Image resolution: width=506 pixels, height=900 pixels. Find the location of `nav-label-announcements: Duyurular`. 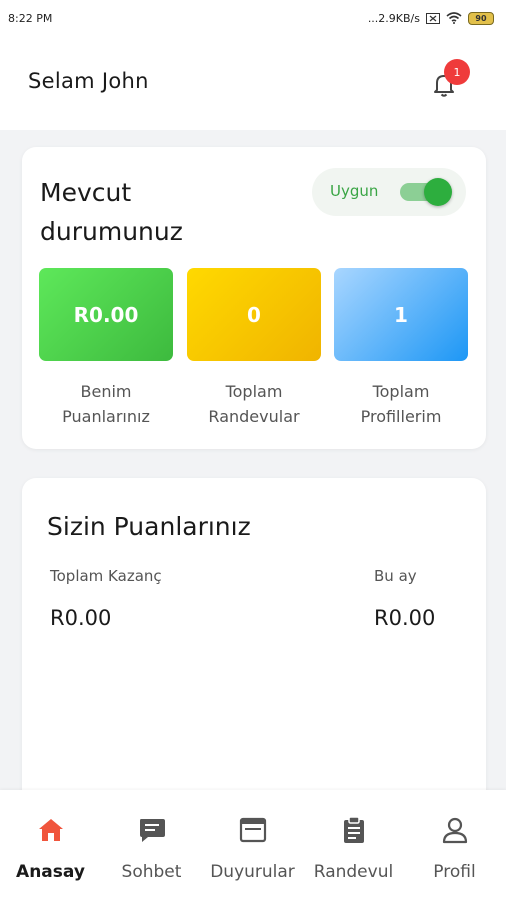

nav-label-announcements: Duyurular is located at coordinates (252, 872).